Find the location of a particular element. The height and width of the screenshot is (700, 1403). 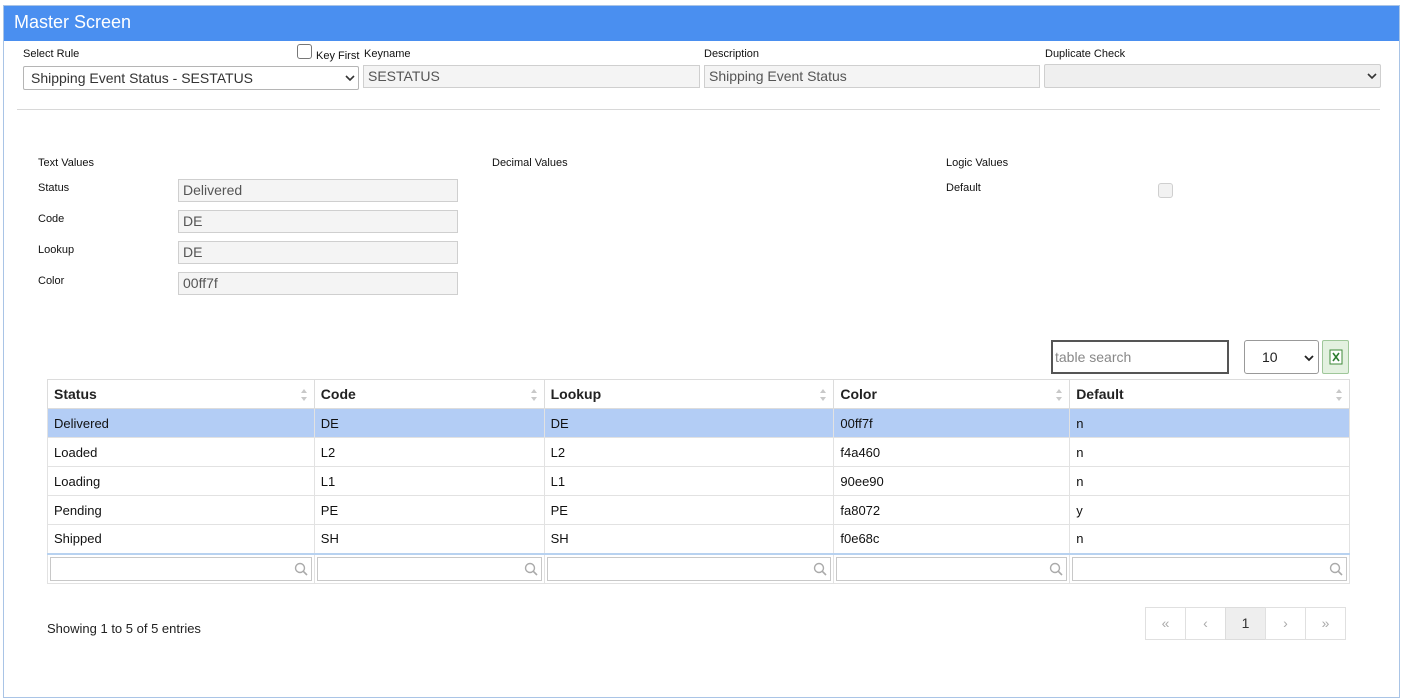

keyname-field: SESTATUS is located at coordinates (531, 76).